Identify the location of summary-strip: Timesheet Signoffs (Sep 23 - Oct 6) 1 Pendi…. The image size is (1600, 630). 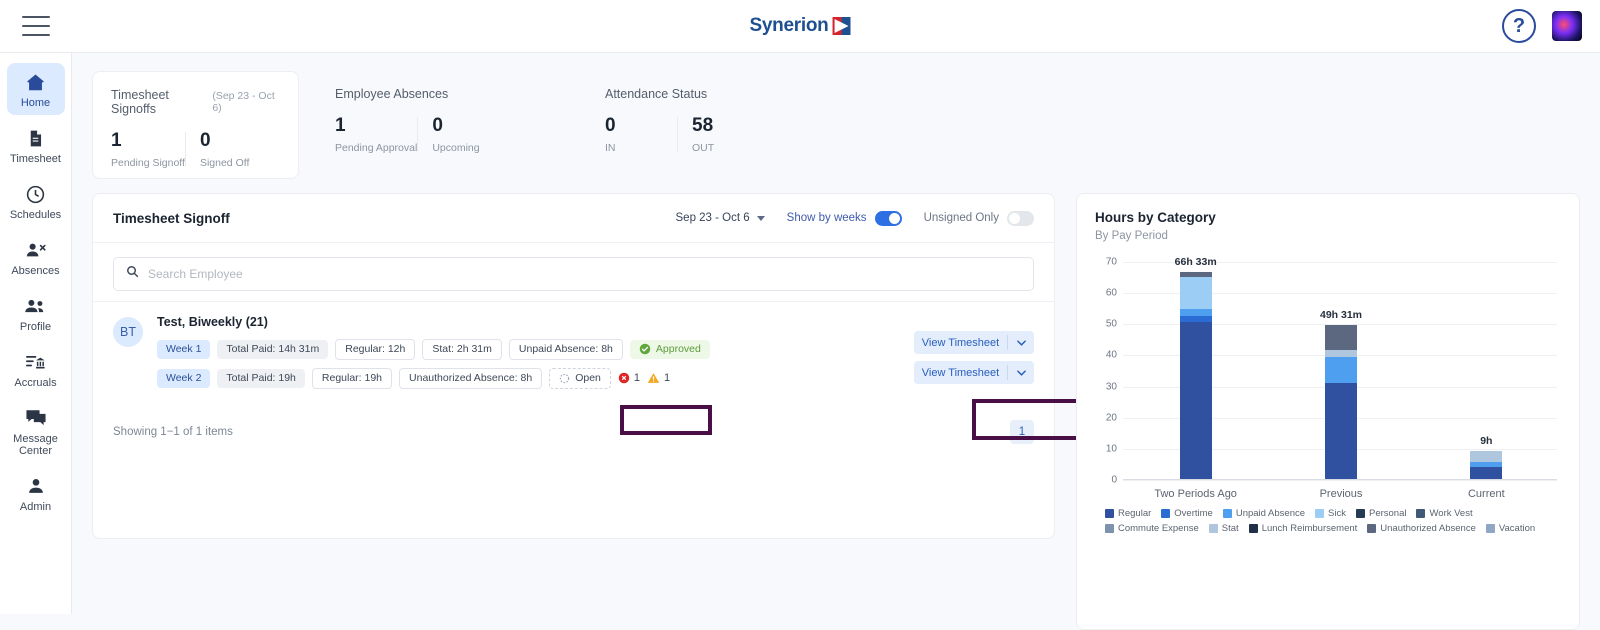
(592, 125).